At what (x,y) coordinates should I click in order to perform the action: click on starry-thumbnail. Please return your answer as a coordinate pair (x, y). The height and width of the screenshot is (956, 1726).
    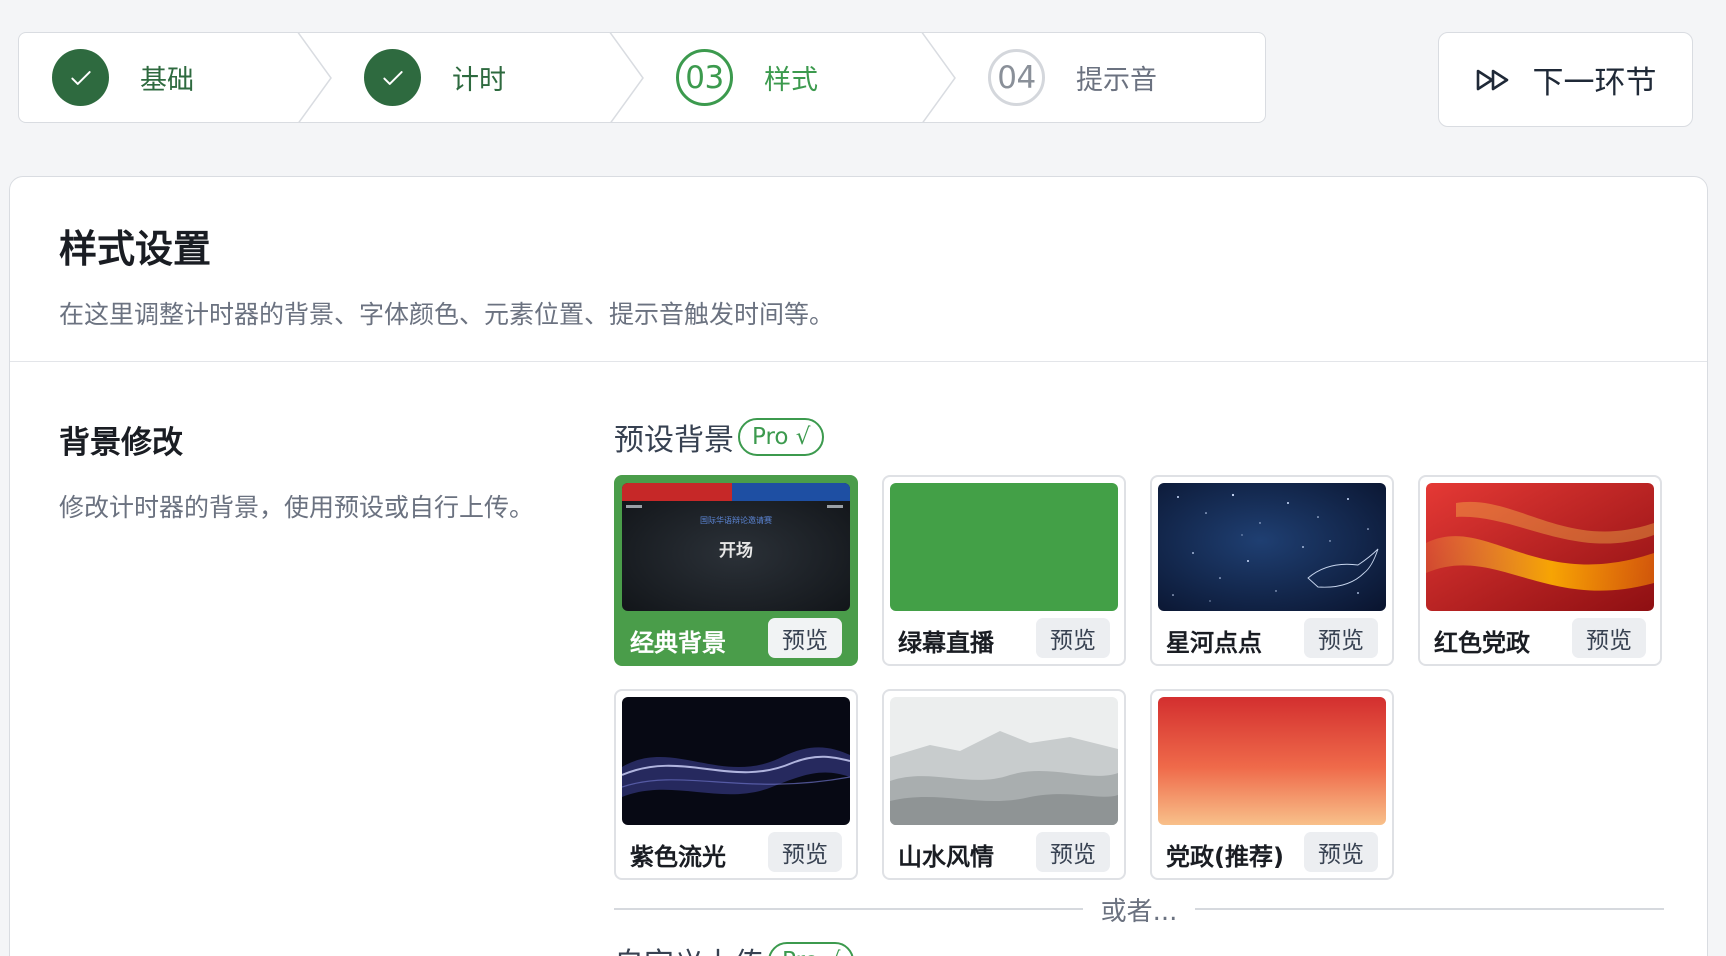
    Looking at the image, I should click on (1272, 547).